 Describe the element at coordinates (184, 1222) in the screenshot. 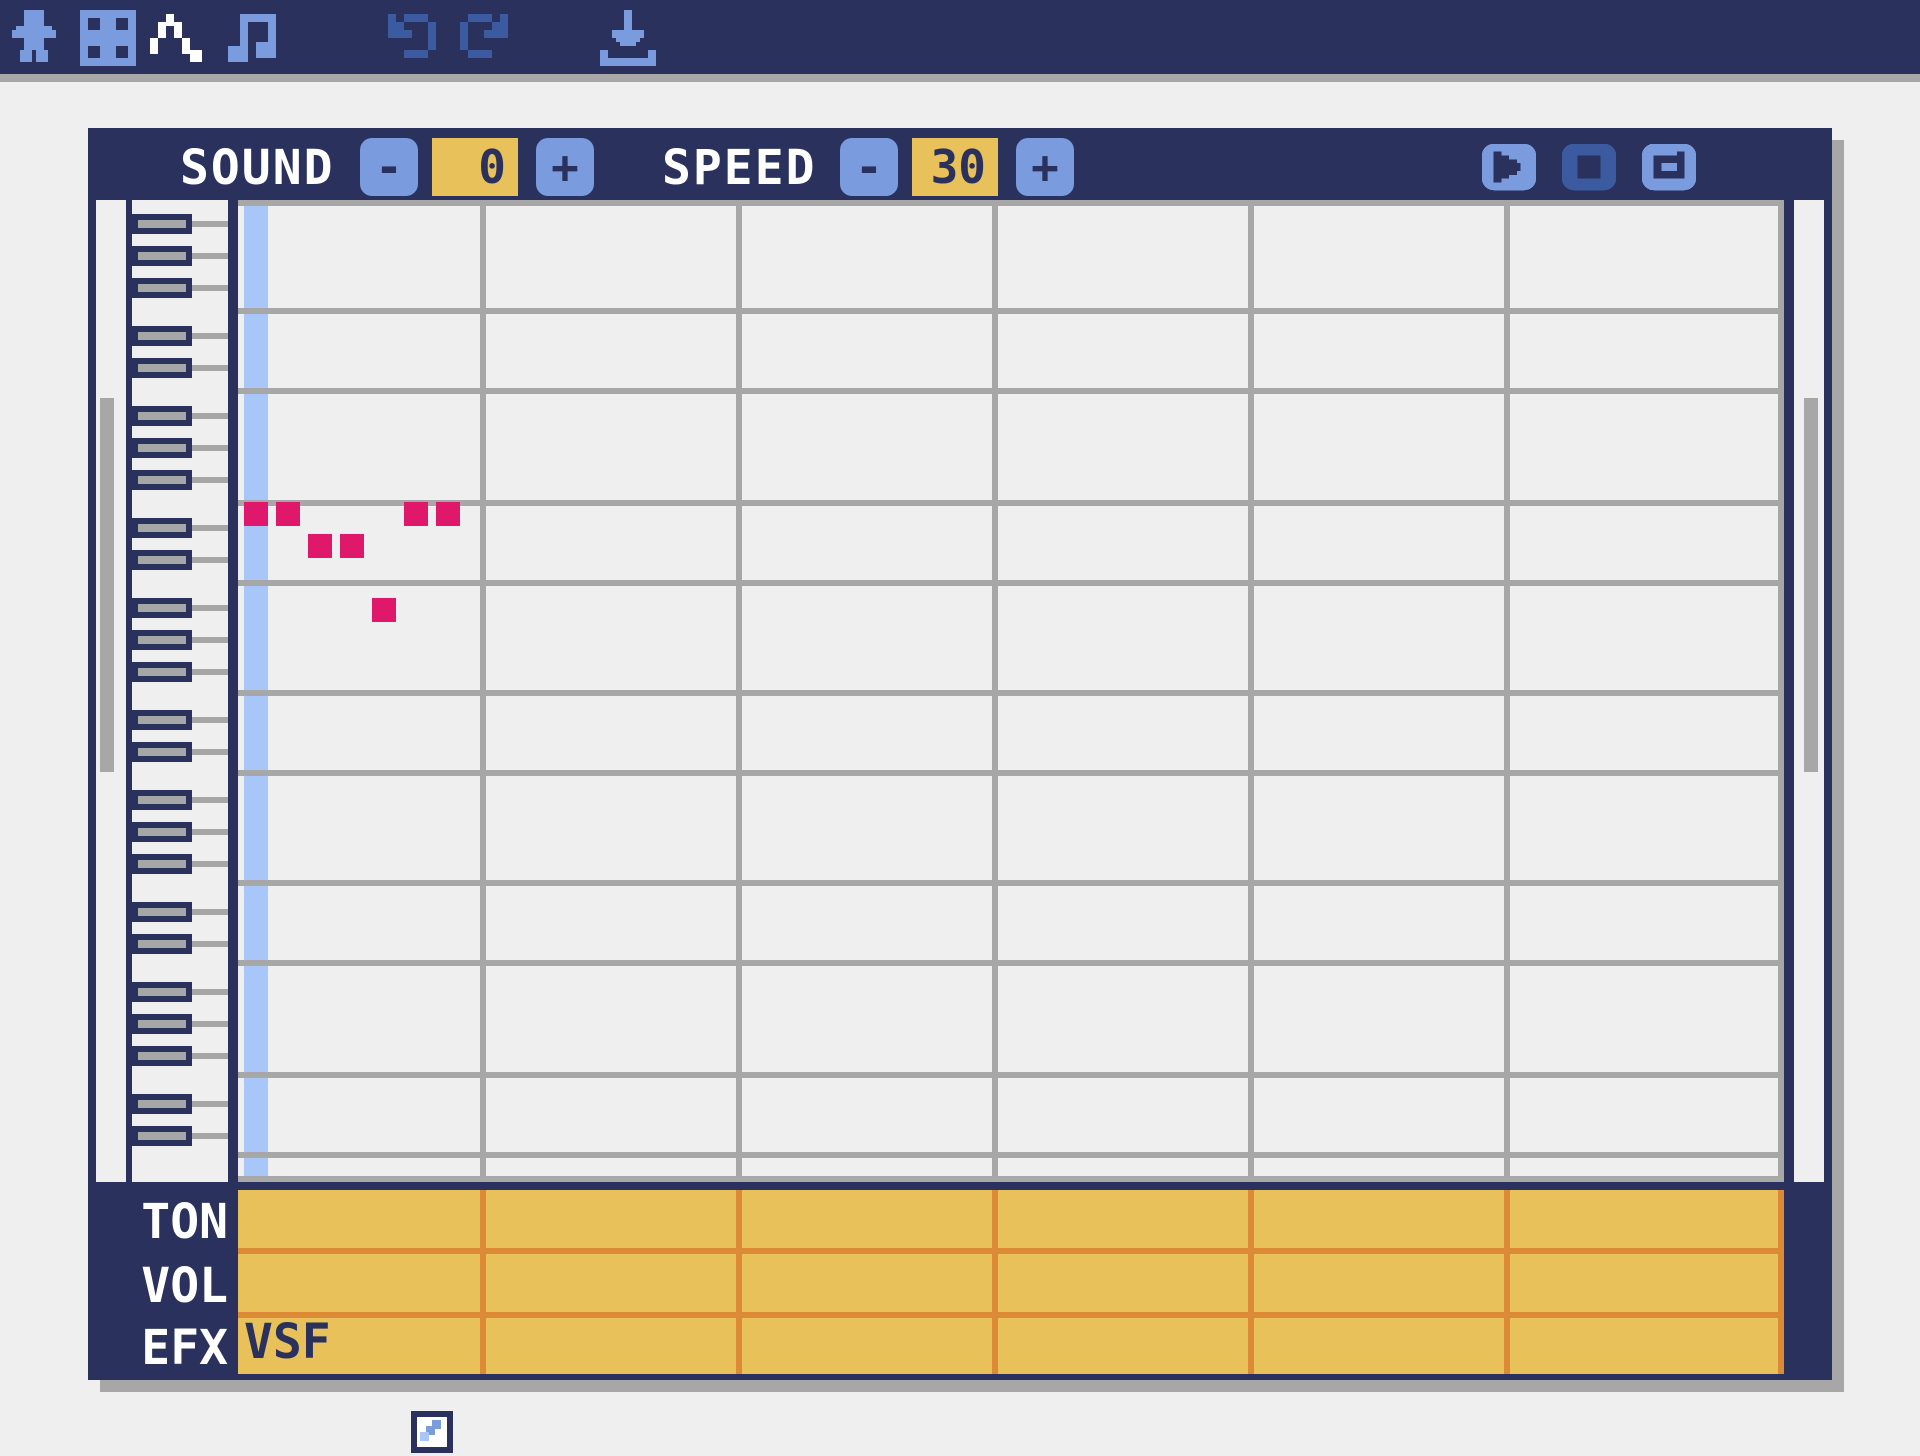

I see `tone-row-label: TON` at that location.